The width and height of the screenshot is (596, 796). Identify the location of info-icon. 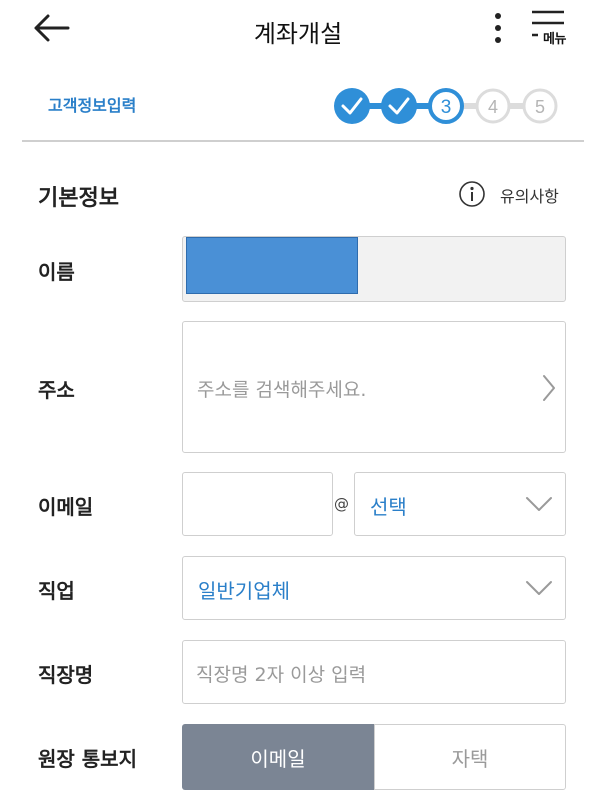
(472, 194).